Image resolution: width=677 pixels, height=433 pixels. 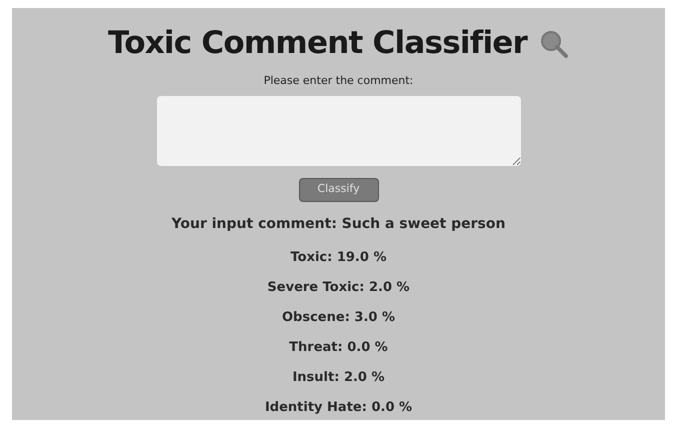 What do you see at coordinates (338, 131) in the screenshot?
I see `comment-input-field` at bounding box center [338, 131].